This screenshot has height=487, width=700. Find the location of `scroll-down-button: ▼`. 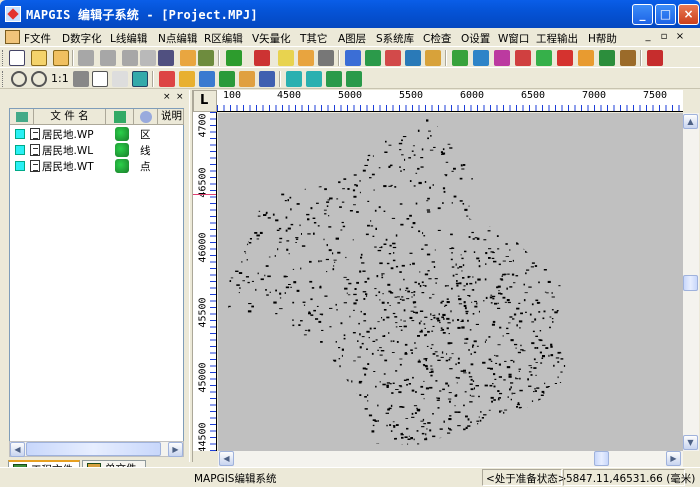

scroll-down-button: ▼ is located at coordinates (690, 442).